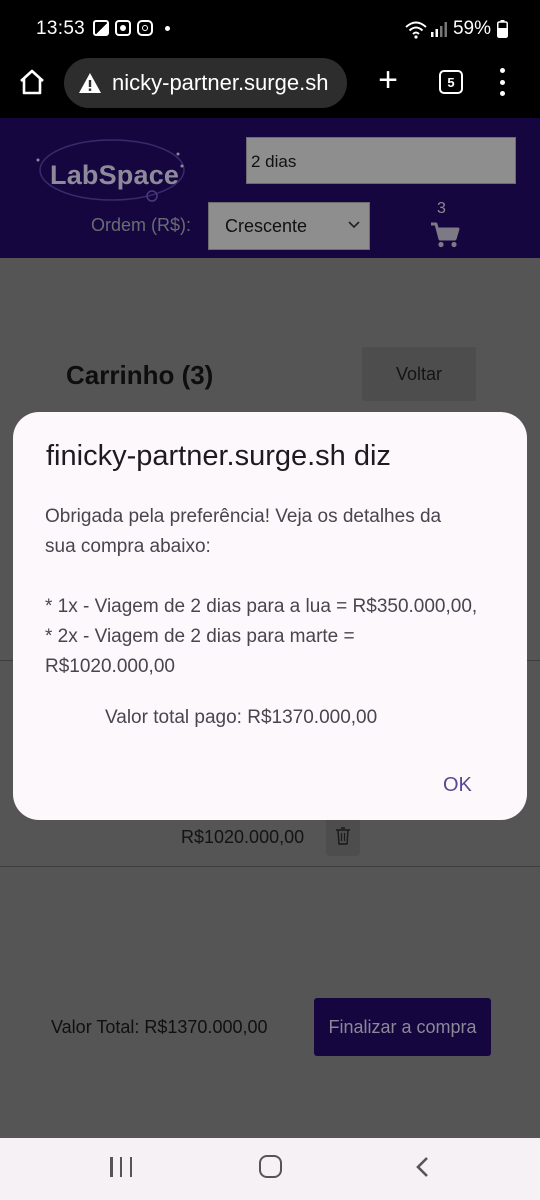 This screenshot has width=540, height=1200. What do you see at coordinates (131, 28) in the screenshot?
I see `notification-icons` at bounding box center [131, 28].